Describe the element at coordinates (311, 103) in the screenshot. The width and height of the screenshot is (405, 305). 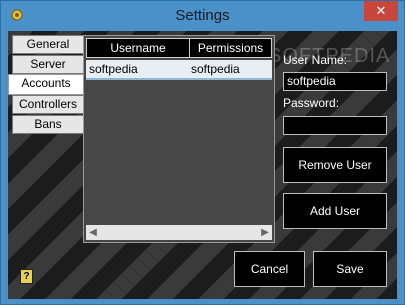
I see `password-label: Password:` at that location.